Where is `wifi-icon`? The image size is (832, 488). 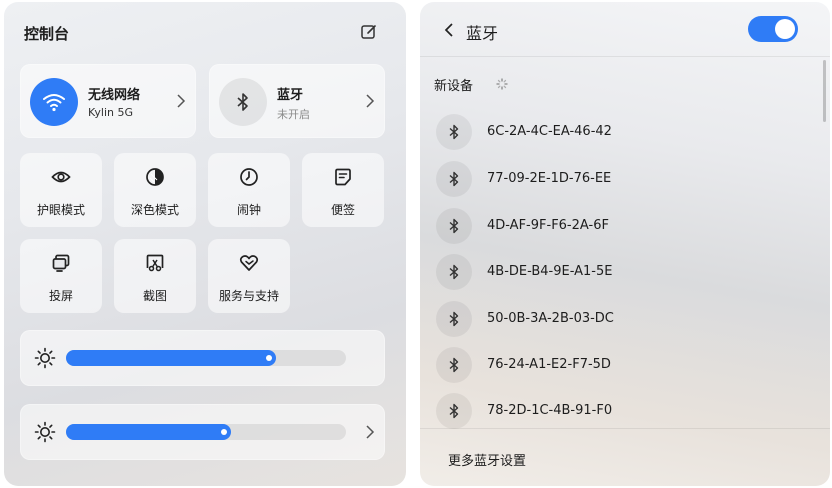 wifi-icon is located at coordinates (54, 103).